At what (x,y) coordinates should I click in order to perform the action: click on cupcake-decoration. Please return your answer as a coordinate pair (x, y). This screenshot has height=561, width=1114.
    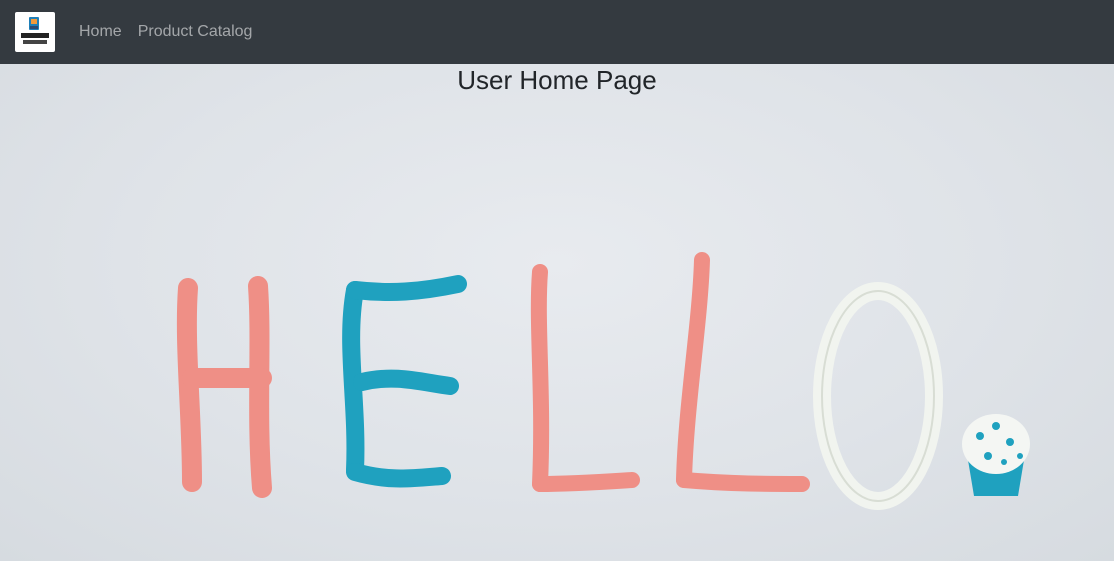
    Looking at the image, I should click on (996, 455).